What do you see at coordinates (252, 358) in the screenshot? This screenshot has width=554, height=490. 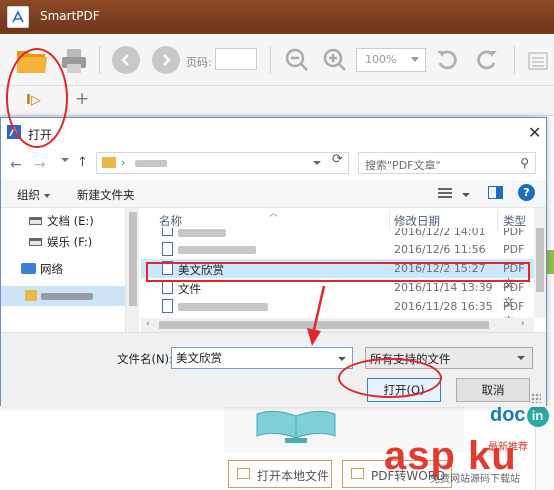 I see `filename-input` at bounding box center [252, 358].